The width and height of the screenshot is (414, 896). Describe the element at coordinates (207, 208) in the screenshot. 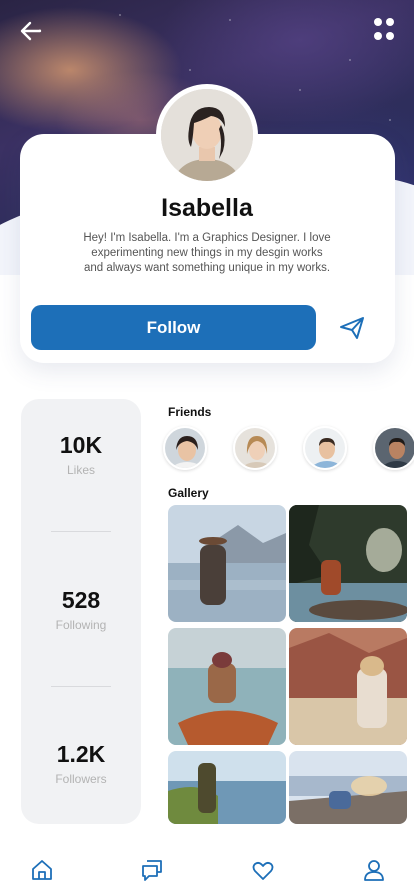

I see `profile-name: Isabella` at that location.